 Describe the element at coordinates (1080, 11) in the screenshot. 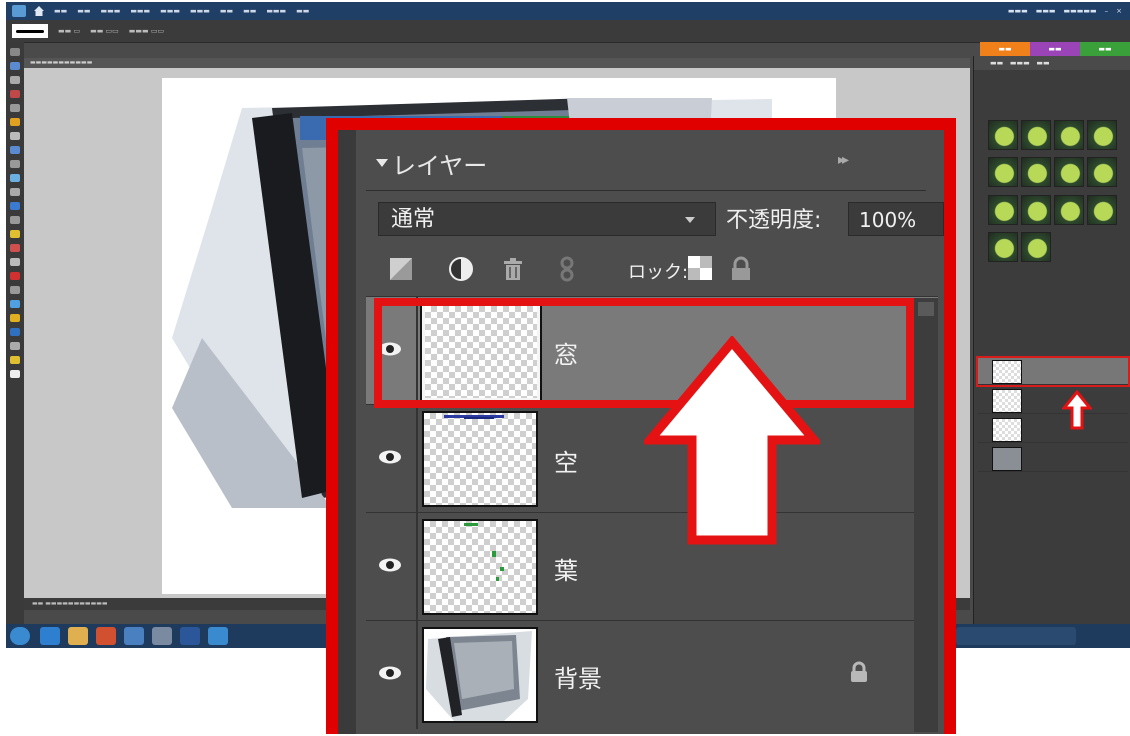

I see `menu-item: ▬▬▬▬▬` at that location.